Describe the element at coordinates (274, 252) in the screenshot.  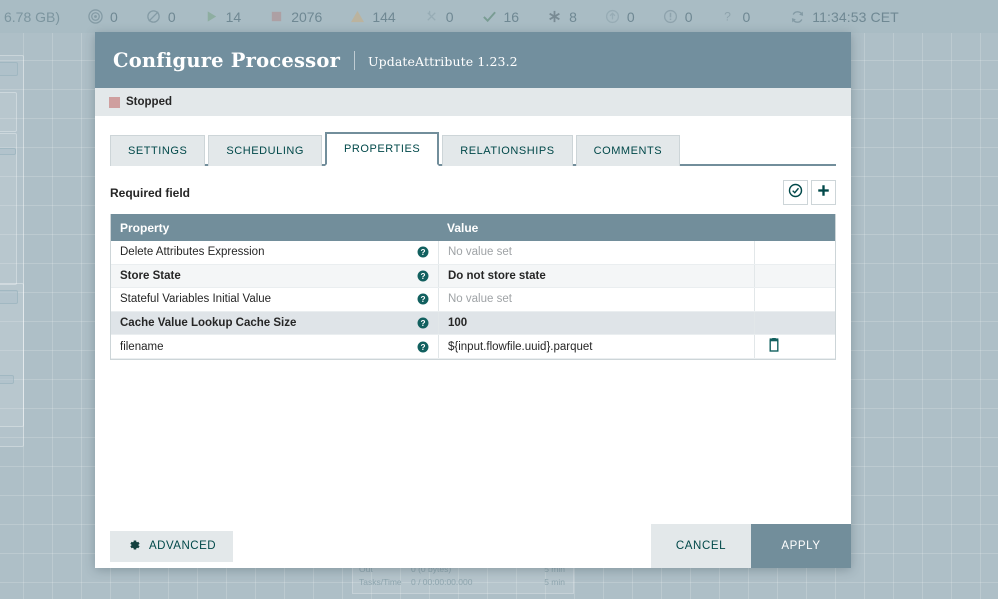
I see `property-name-cell: Delete Attributes Expression ?` at that location.